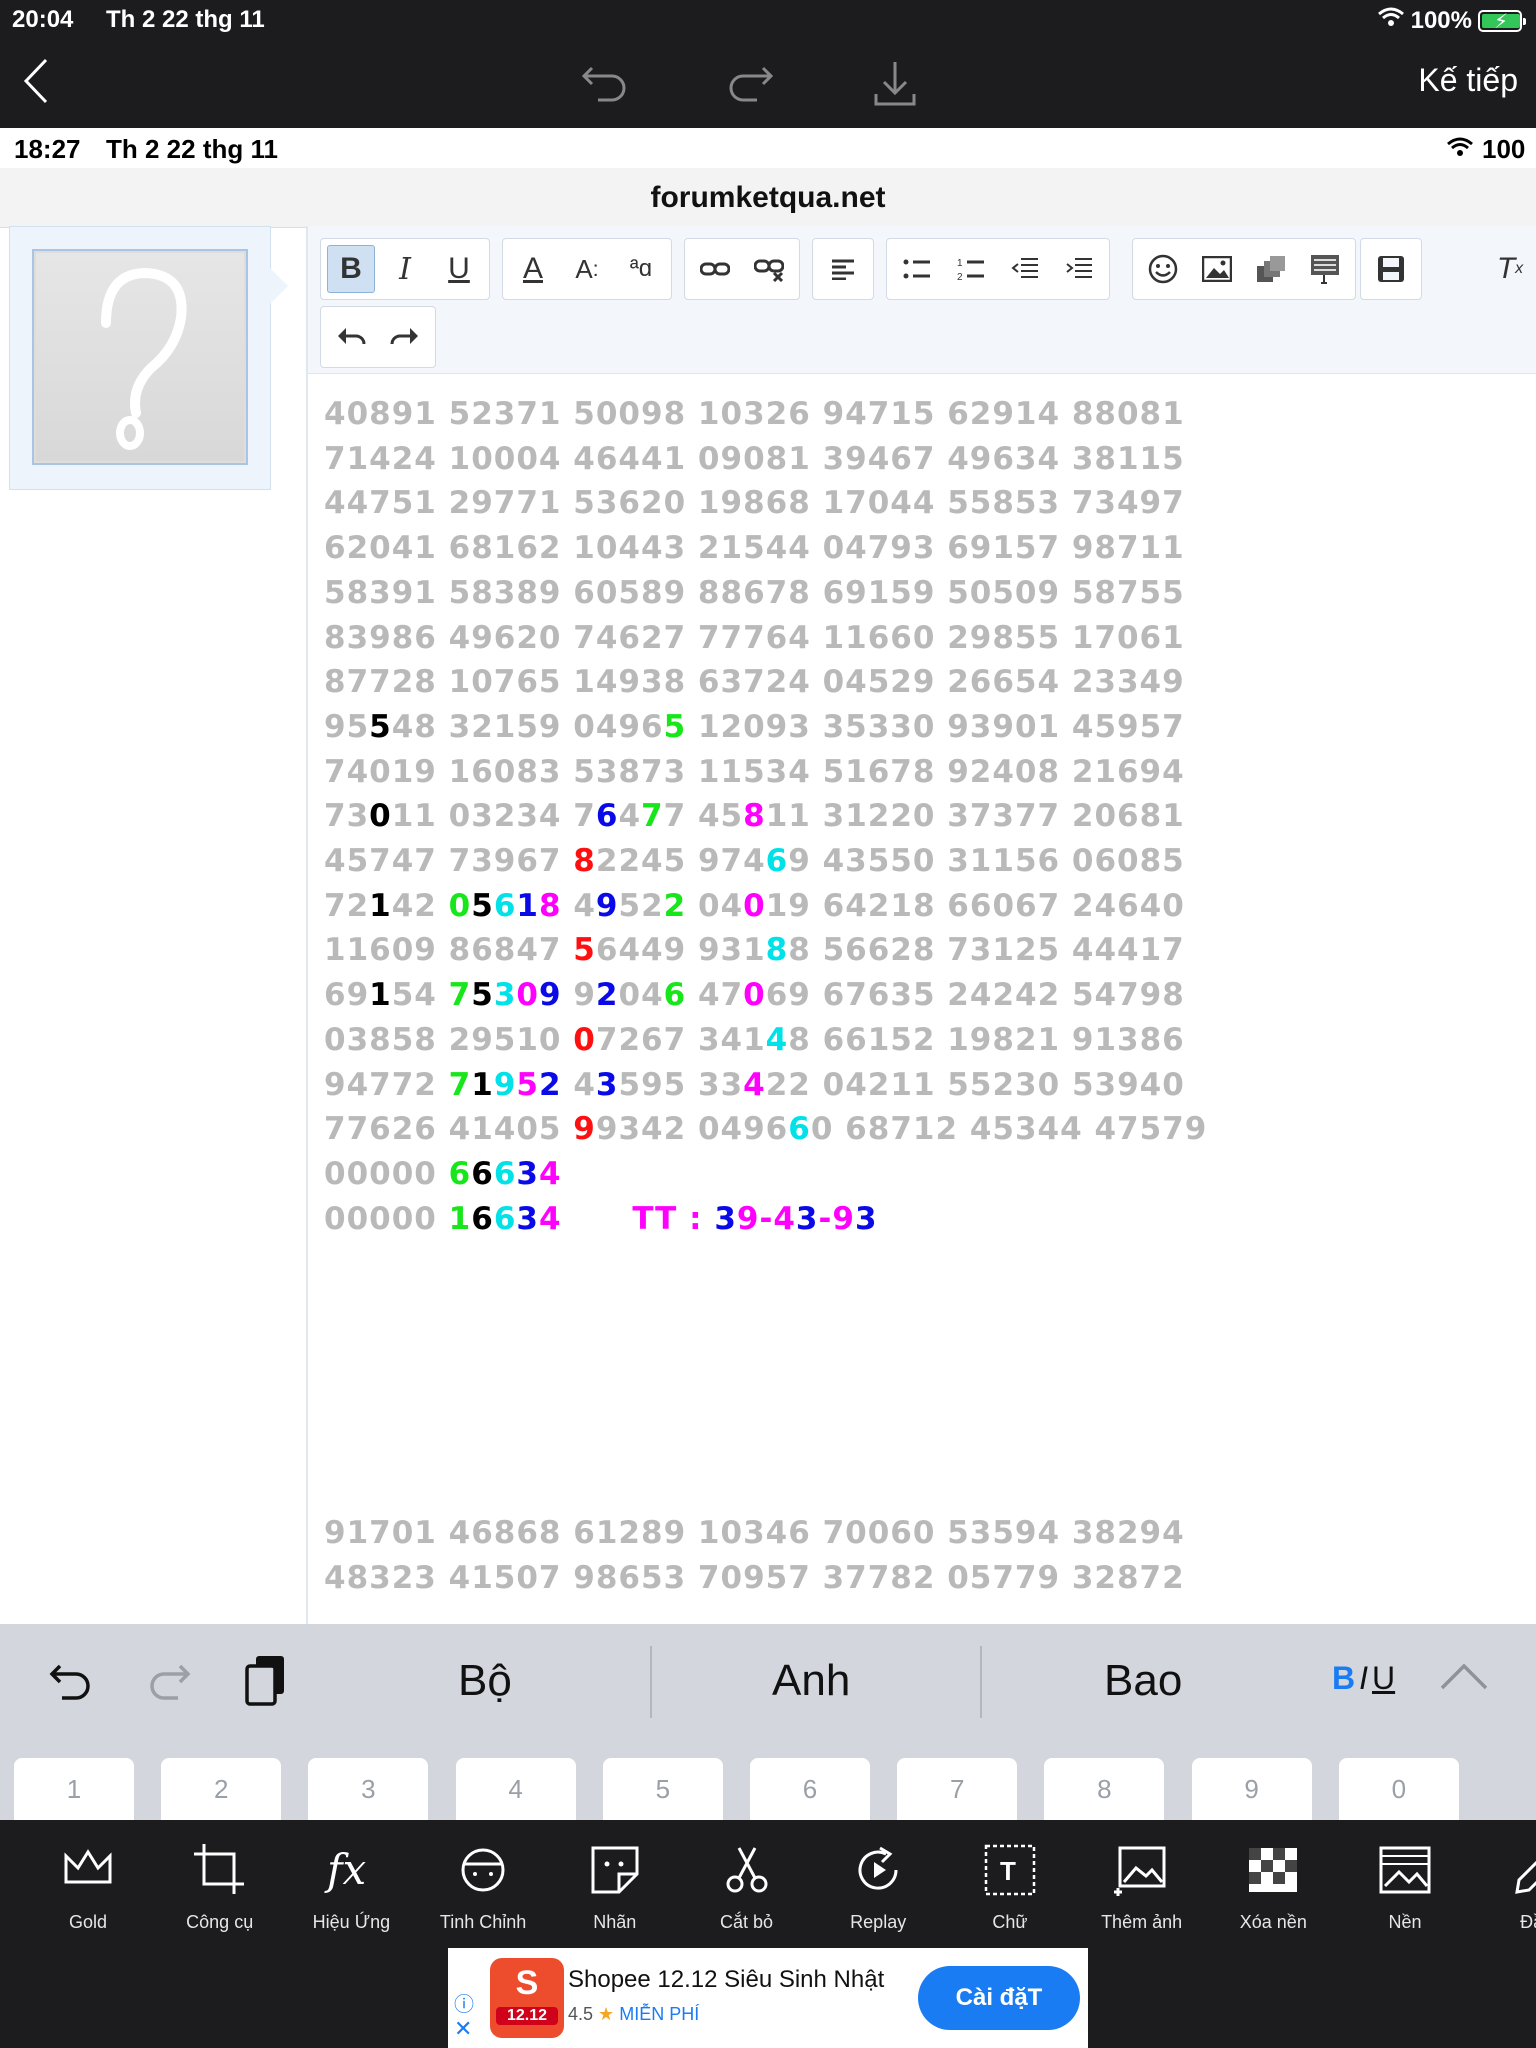 The image size is (1536, 2048). What do you see at coordinates (1325, 269) in the screenshot?
I see `quote-icon` at bounding box center [1325, 269].